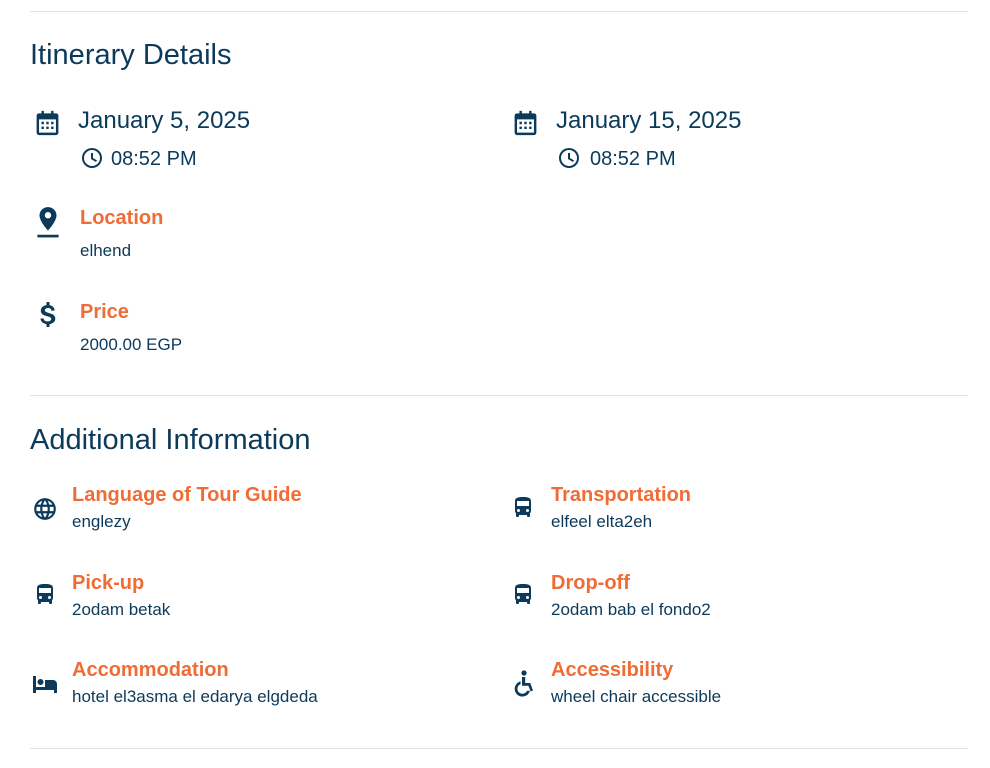  Describe the element at coordinates (602, 521) in the screenshot. I see `transportation-value: elfeel elta2eh` at that location.